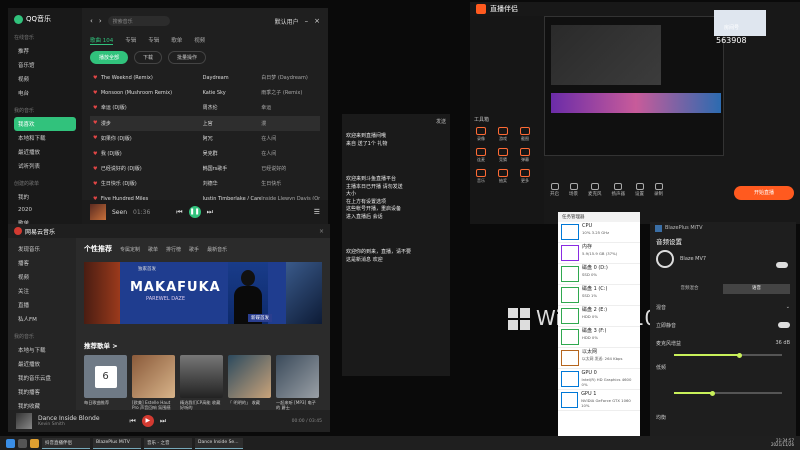 The image size is (800, 450). I want to click on perf-item: 以太网 以太网 发送: 264 Kbps, so click(599, 358).